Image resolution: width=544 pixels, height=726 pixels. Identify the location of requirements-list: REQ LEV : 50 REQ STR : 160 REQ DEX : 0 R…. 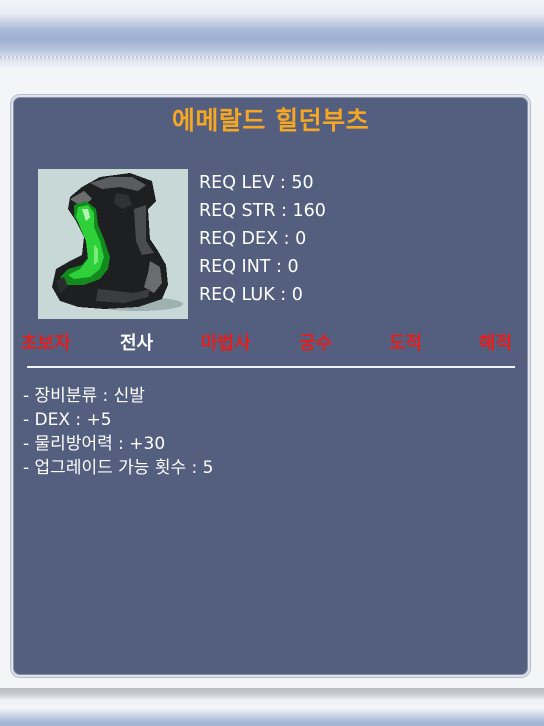
(262, 239).